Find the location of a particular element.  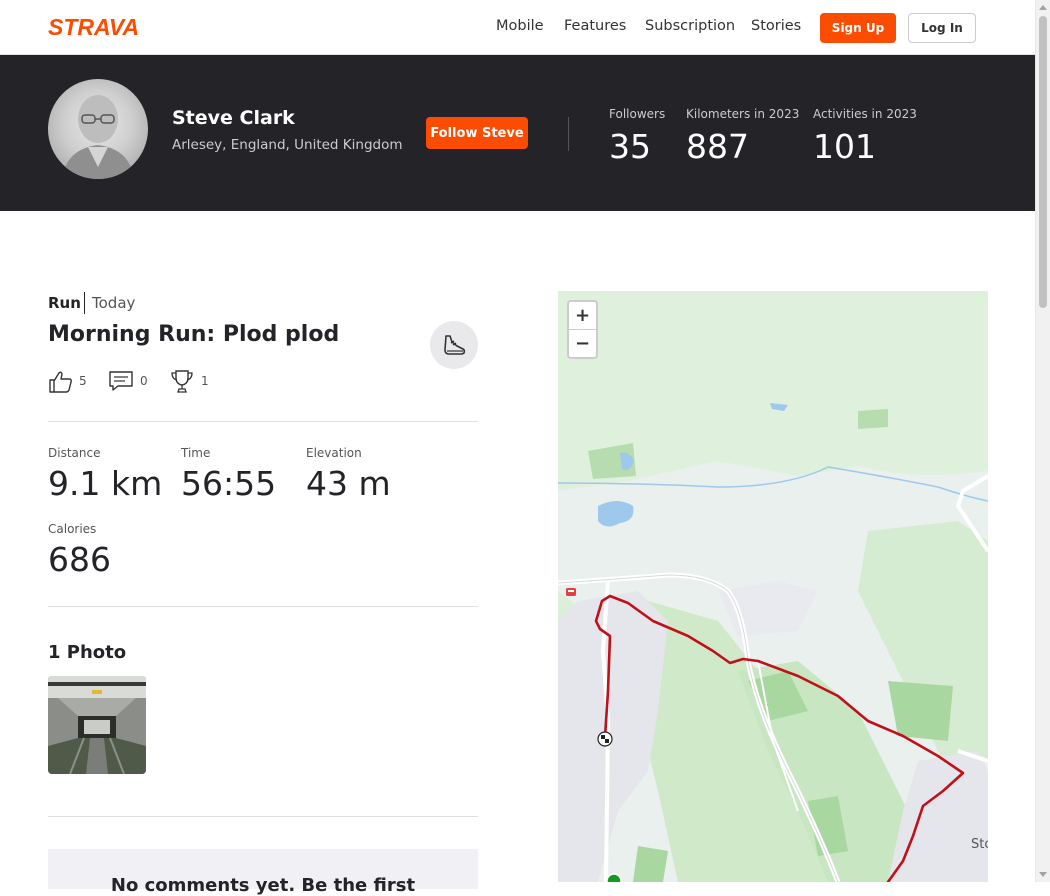

nav-link-features: Features is located at coordinates (595, 26).